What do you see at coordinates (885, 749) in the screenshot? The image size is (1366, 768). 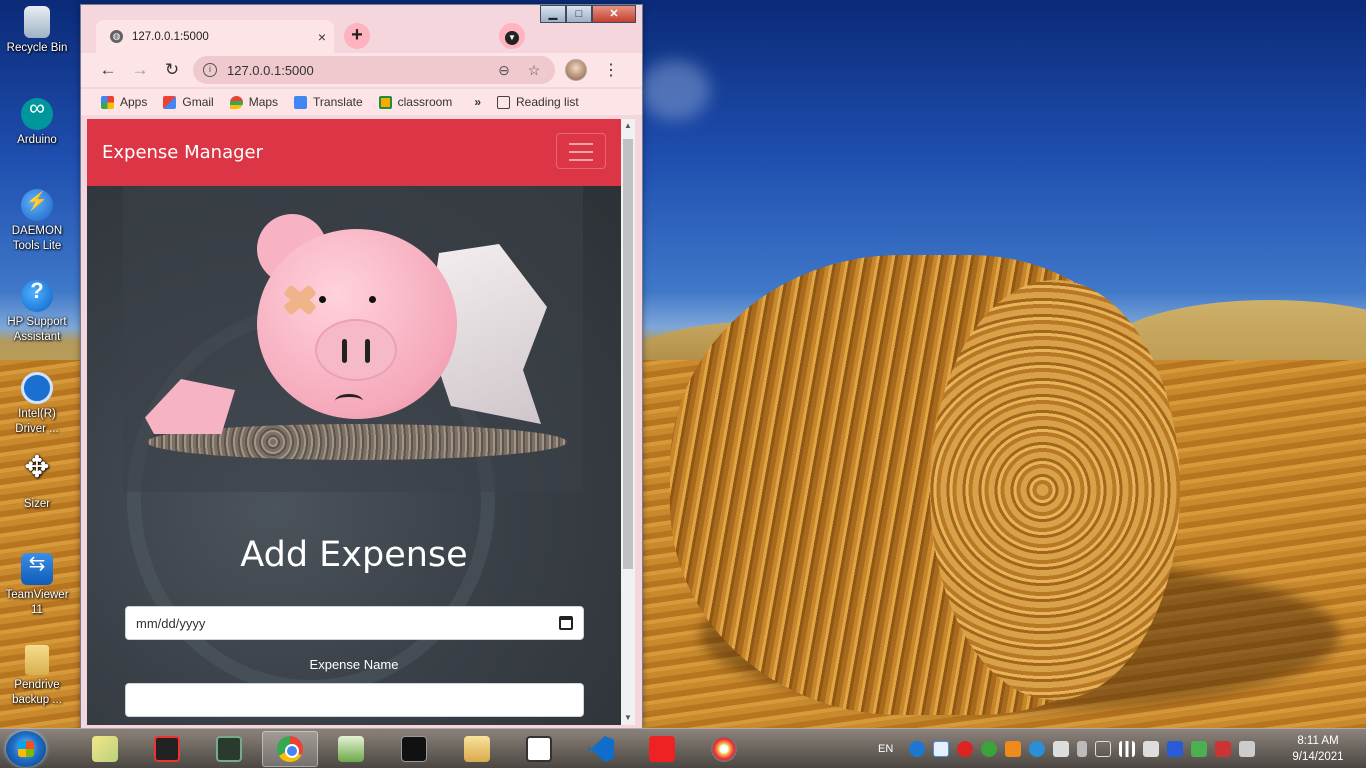 I see `language-indicator: EN` at bounding box center [885, 749].